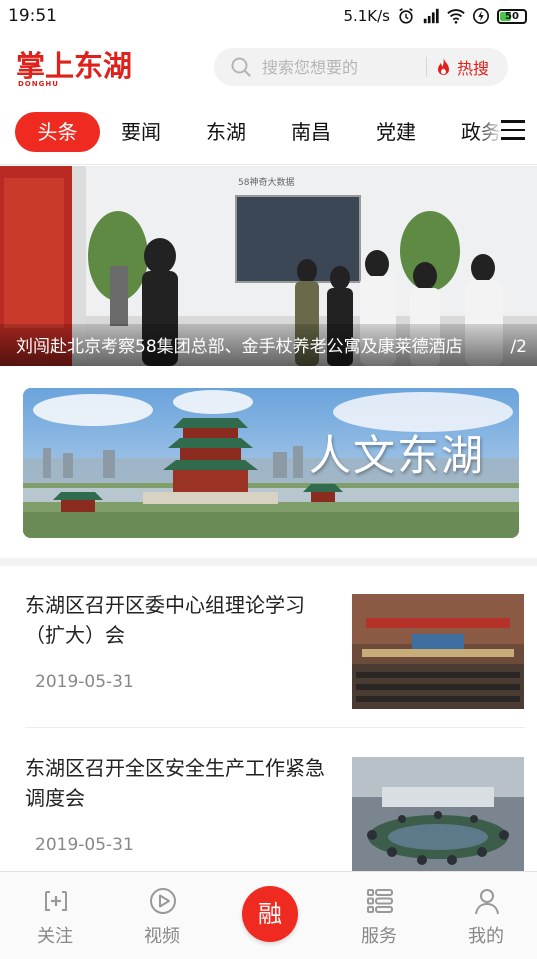 The height and width of the screenshot is (959, 537). Describe the element at coordinates (55, 915) in the screenshot. I see `nav-follow: 关注` at that location.